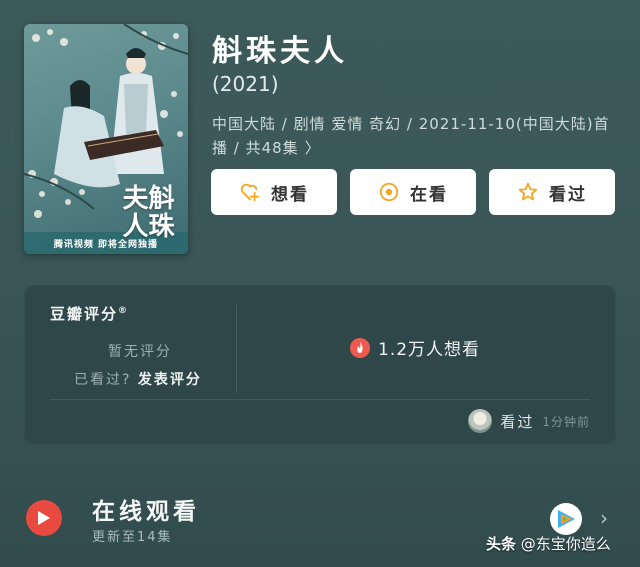  Describe the element at coordinates (245, 84) in the screenshot. I see `release-year: (2021)` at that location.